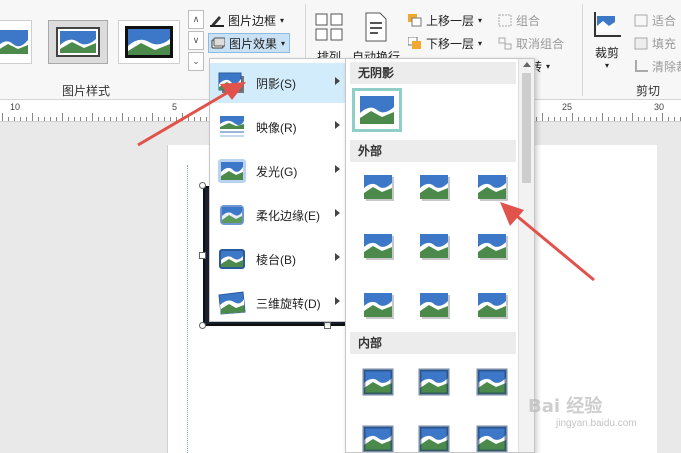  What do you see at coordinates (531, 43) in the screenshot?
I see `ungroup-button: 取消组合` at bounding box center [531, 43].